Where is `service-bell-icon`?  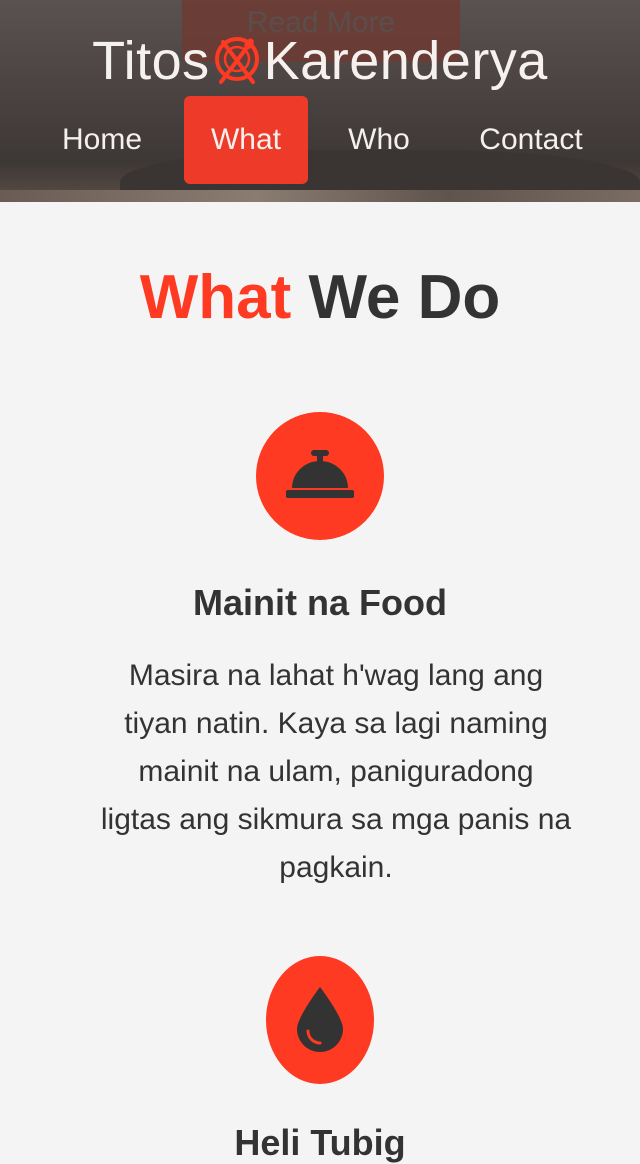 service-bell-icon is located at coordinates (320, 476).